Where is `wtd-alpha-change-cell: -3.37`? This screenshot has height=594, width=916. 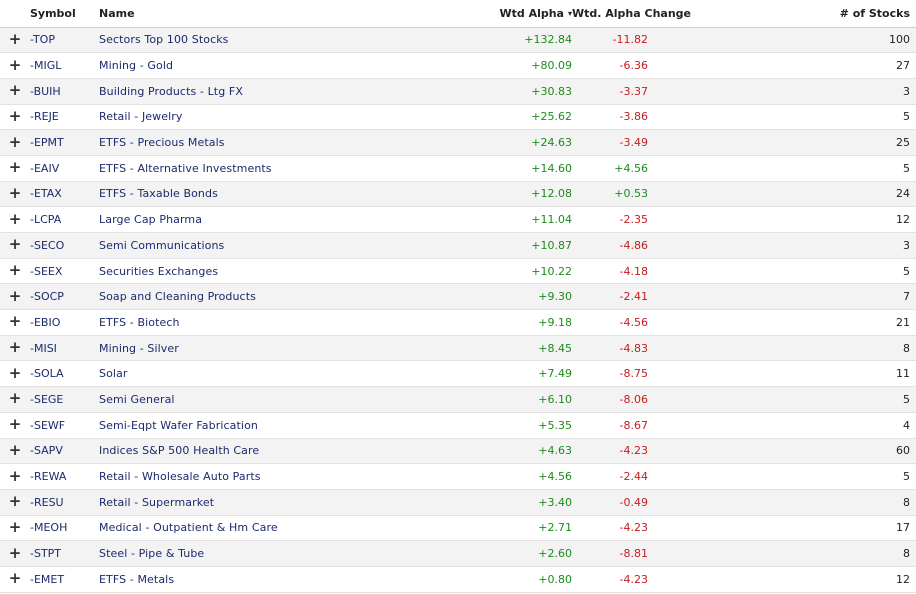 wtd-alpha-change-cell: -3.37 is located at coordinates (678, 91).